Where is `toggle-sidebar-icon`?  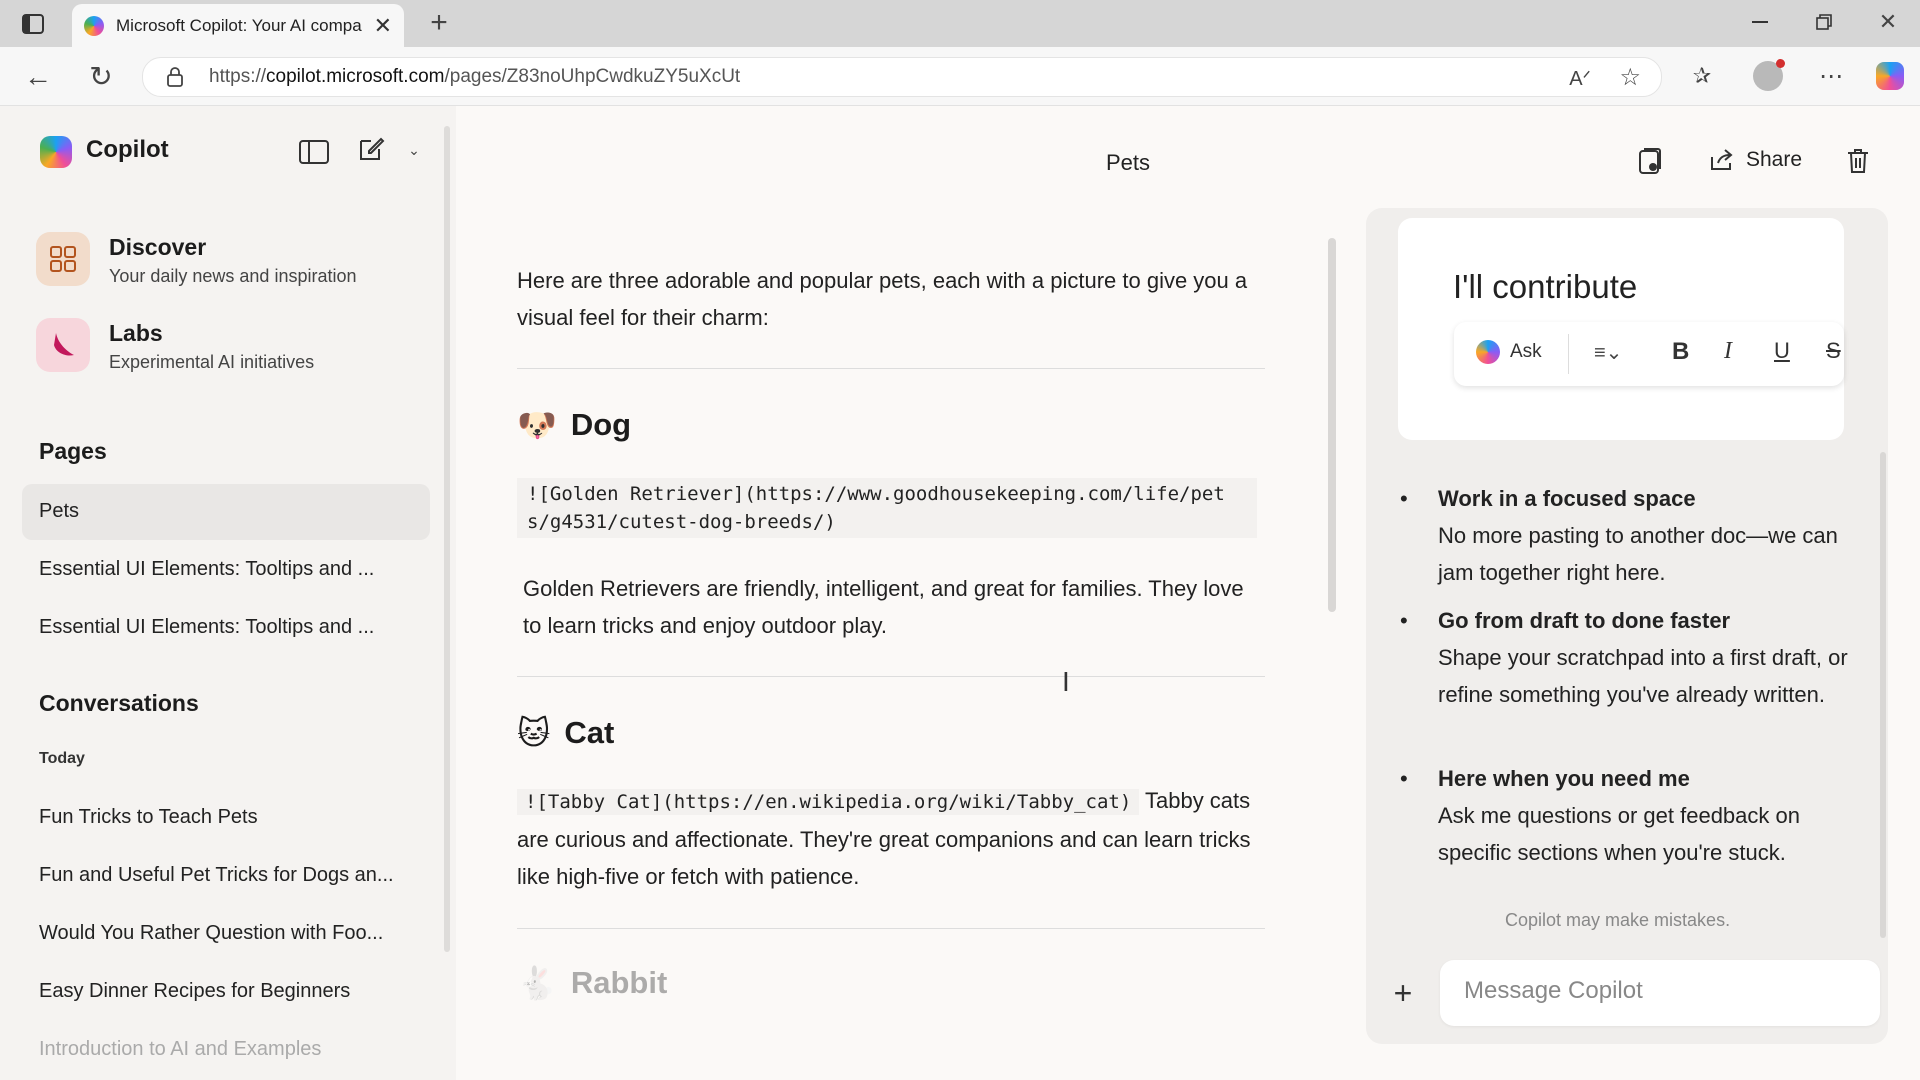
toggle-sidebar-icon is located at coordinates (314, 152).